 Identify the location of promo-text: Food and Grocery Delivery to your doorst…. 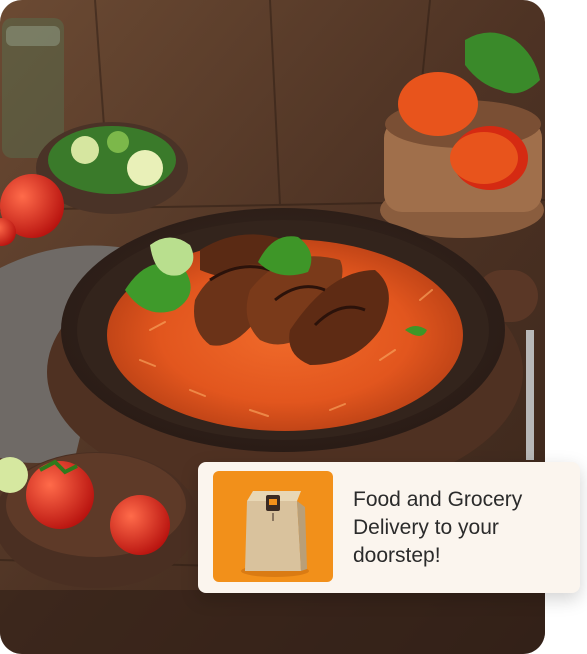
(438, 527).